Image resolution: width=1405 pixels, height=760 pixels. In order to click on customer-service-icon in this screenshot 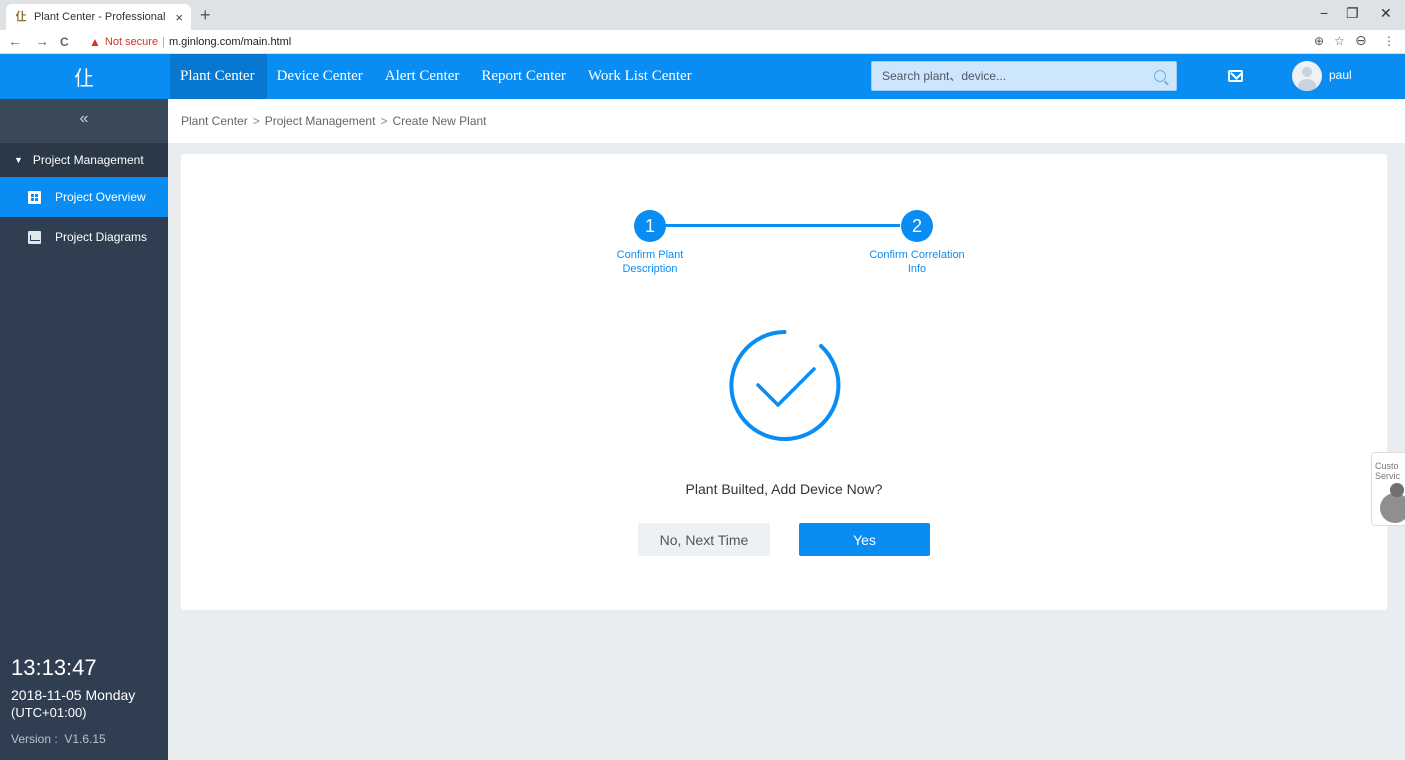, I will do `click(1392, 503)`.